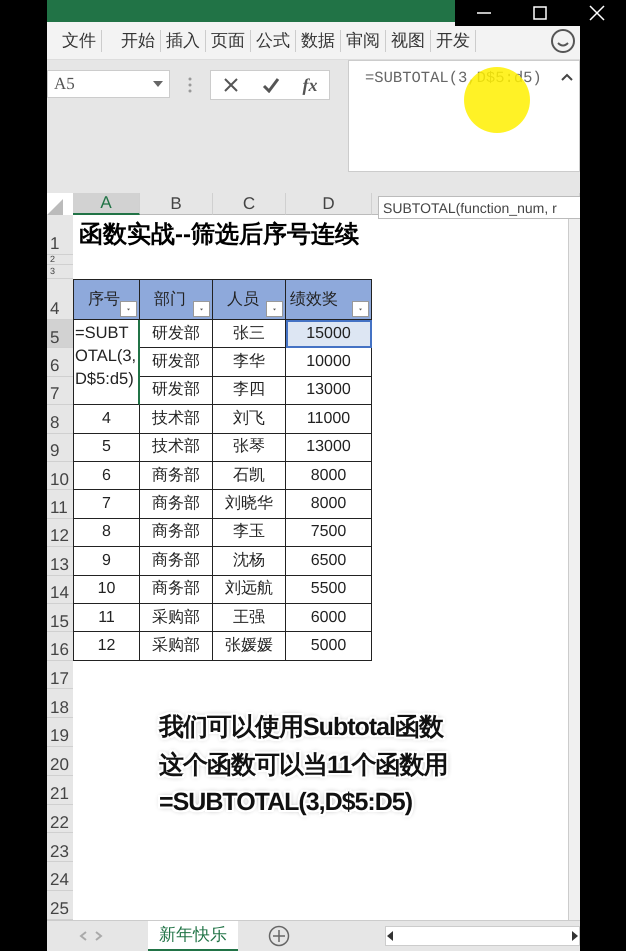  What do you see at coordinates (249, 448) in the screenshot?
I see `table-cell: 张琴` at bounding box center [249, 448].